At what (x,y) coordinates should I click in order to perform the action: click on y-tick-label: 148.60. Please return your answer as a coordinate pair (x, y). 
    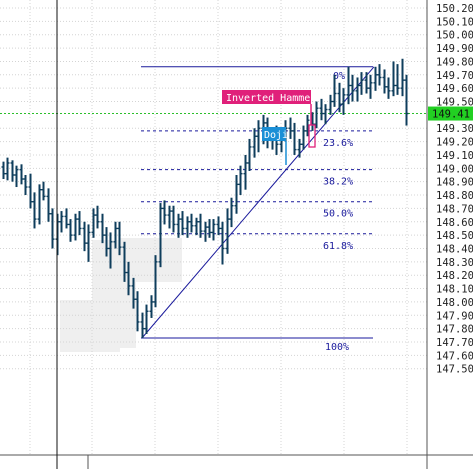
    Looking at the image, I should click on (454, 223).